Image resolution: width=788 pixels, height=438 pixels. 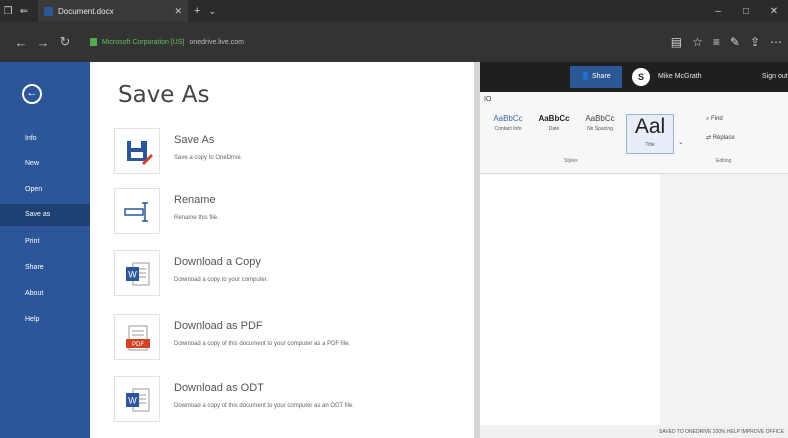 What do you see at coordinates (680, 77) in the screenshot?
I see `user-name: Mike McGrath` at bounding box center [680, 77].